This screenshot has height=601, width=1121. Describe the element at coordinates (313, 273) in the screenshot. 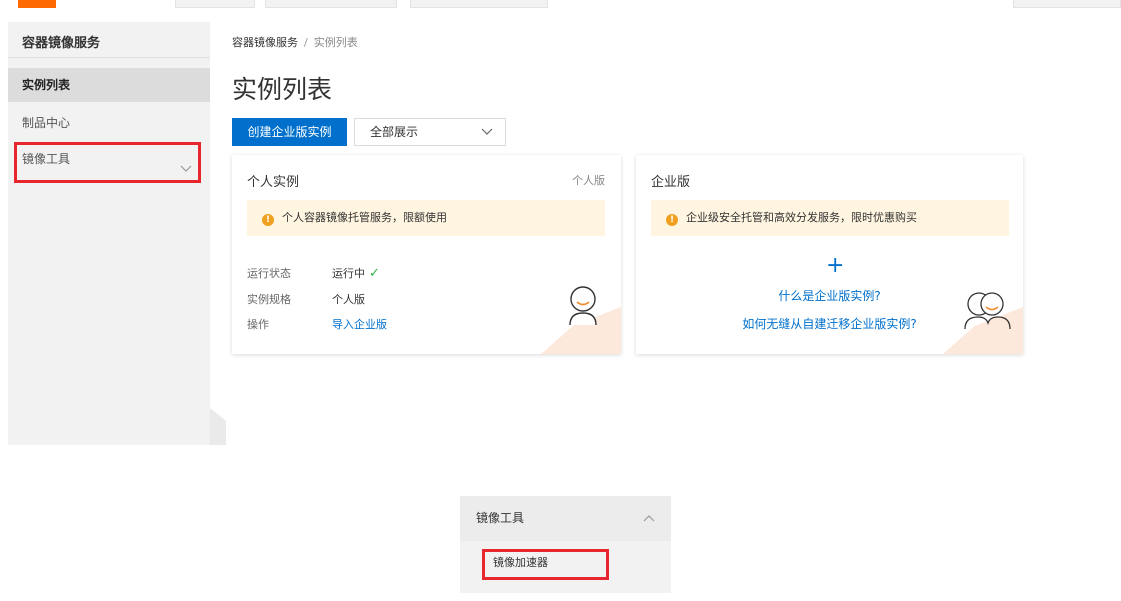

I see `status-row: 运行状态 运行中 ✓` at that location.